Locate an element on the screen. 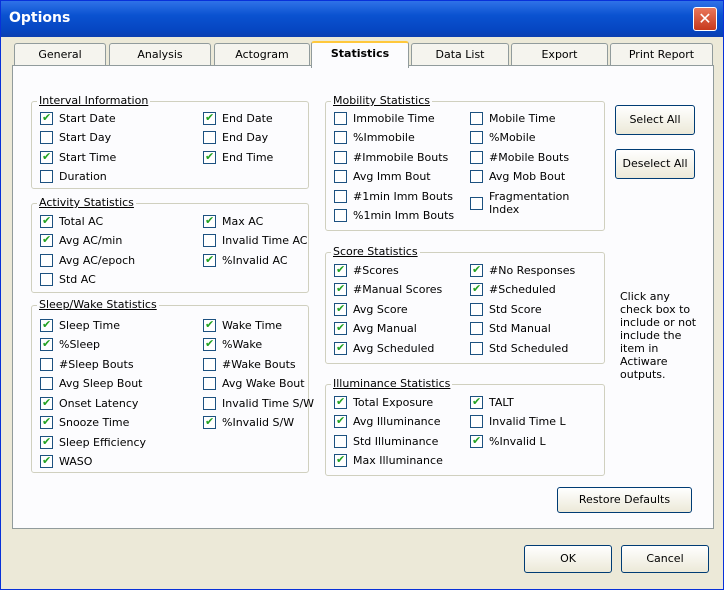 The height and width of the screenshot is (590, 724). illum-checkbox: Total Exposure is located at coordinates (383, 402).